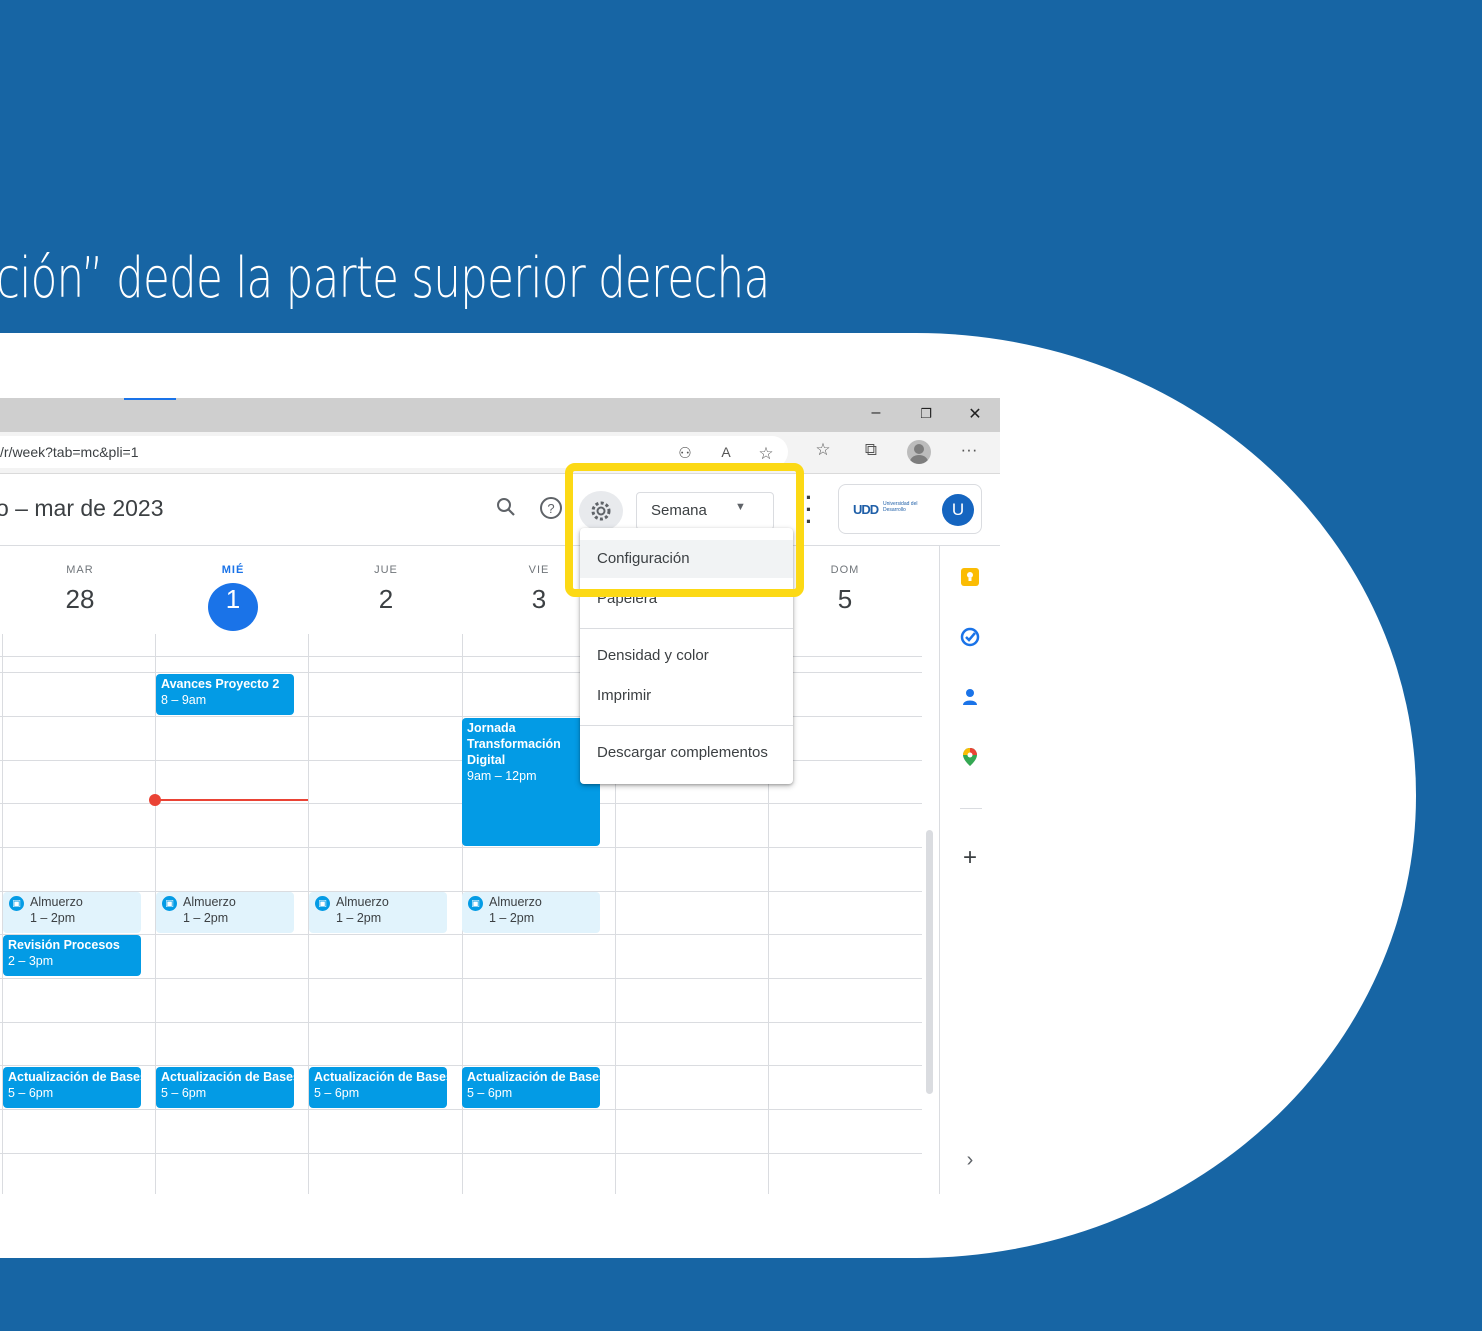  Describe the element at coordinates (69, 452) in the screenshot. I see `url-text: /r/week?tab=mc&pli=1` at that location.